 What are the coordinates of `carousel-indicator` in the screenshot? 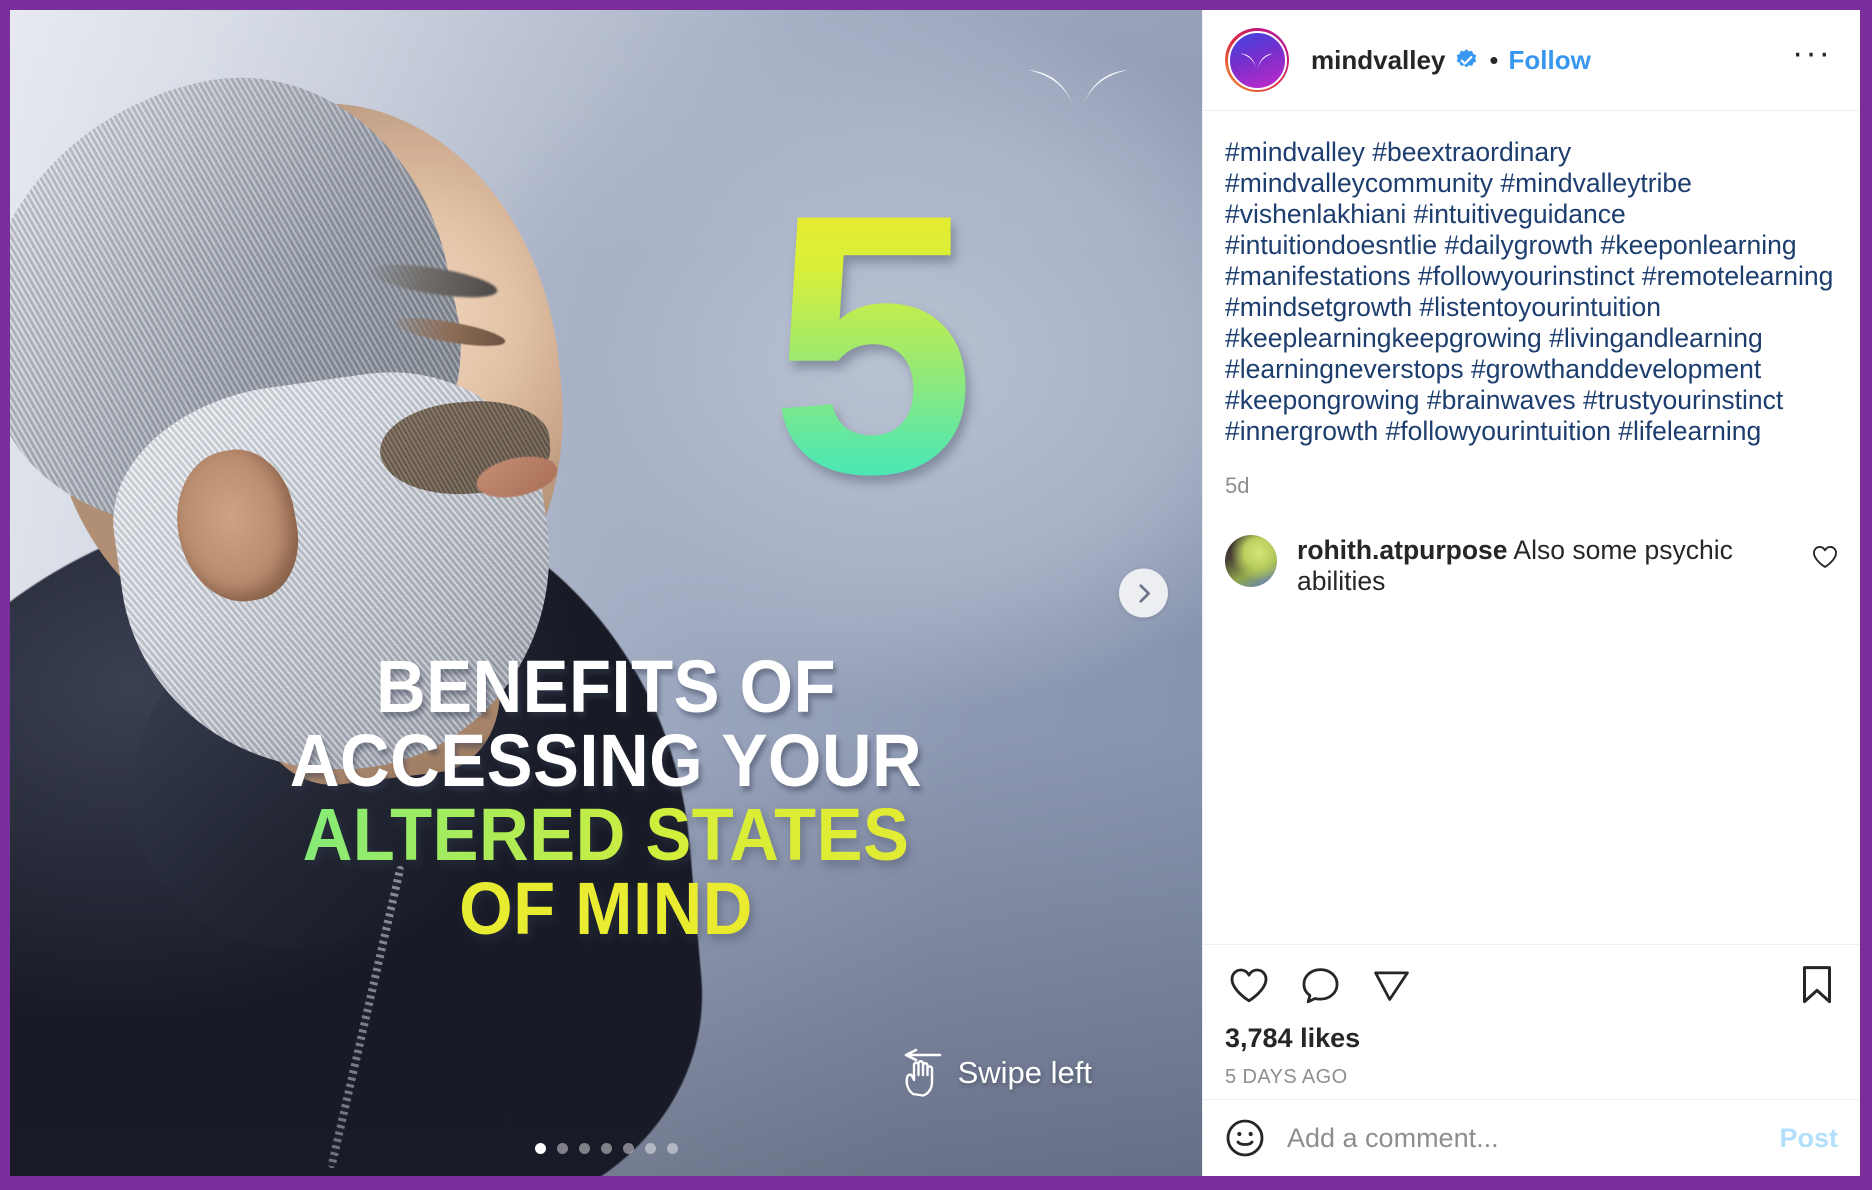 It's located at (606, 1148).